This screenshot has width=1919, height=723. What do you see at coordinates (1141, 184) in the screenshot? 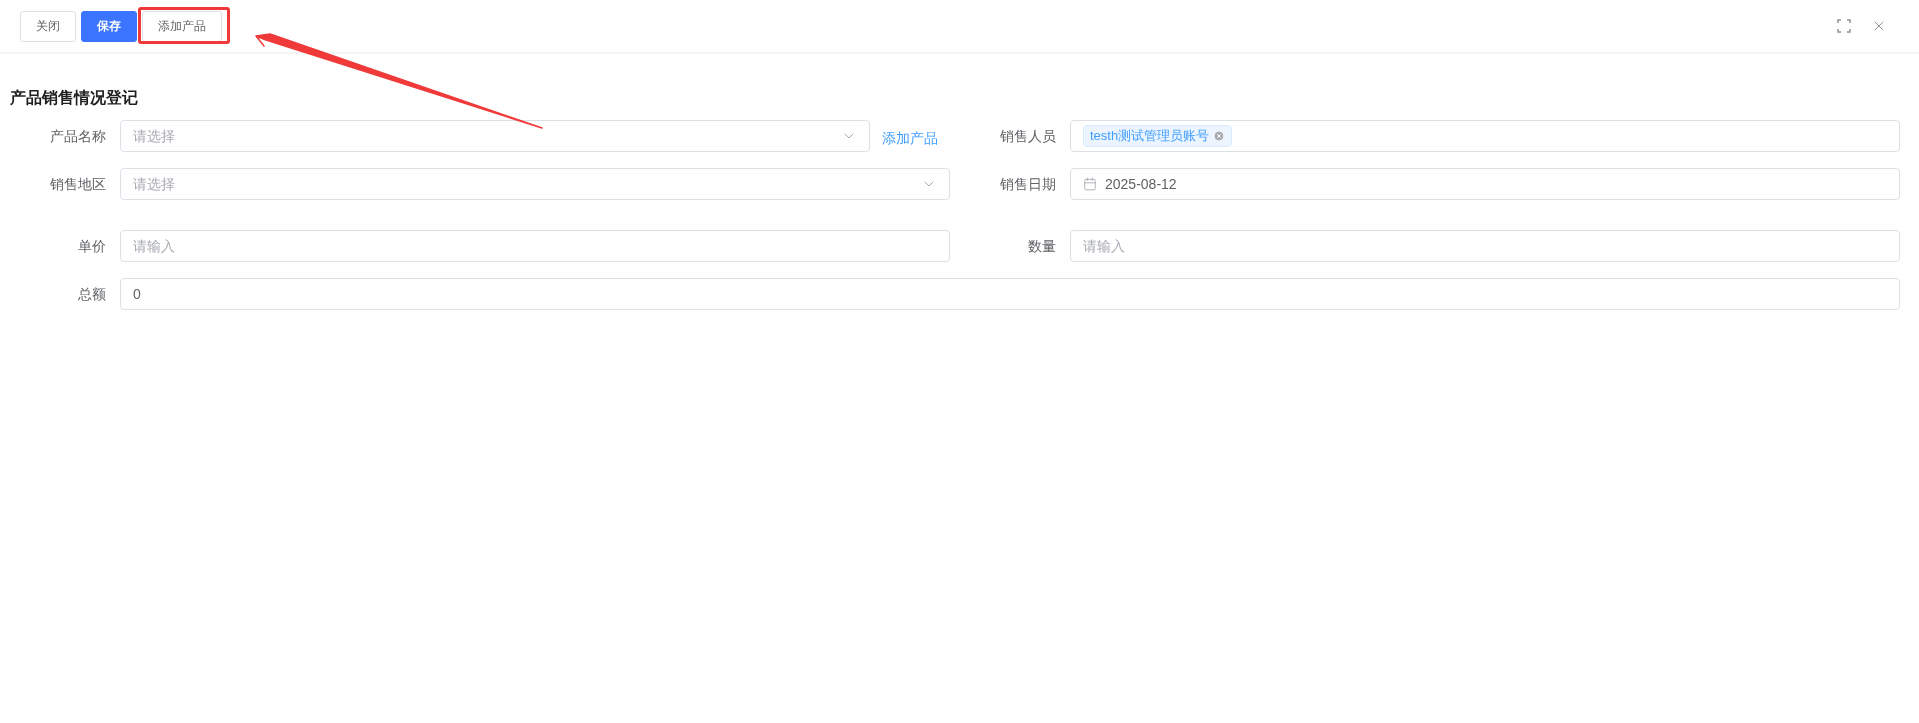
I see `date-value: 2025-08-12` at bounding box center [1141, 184].